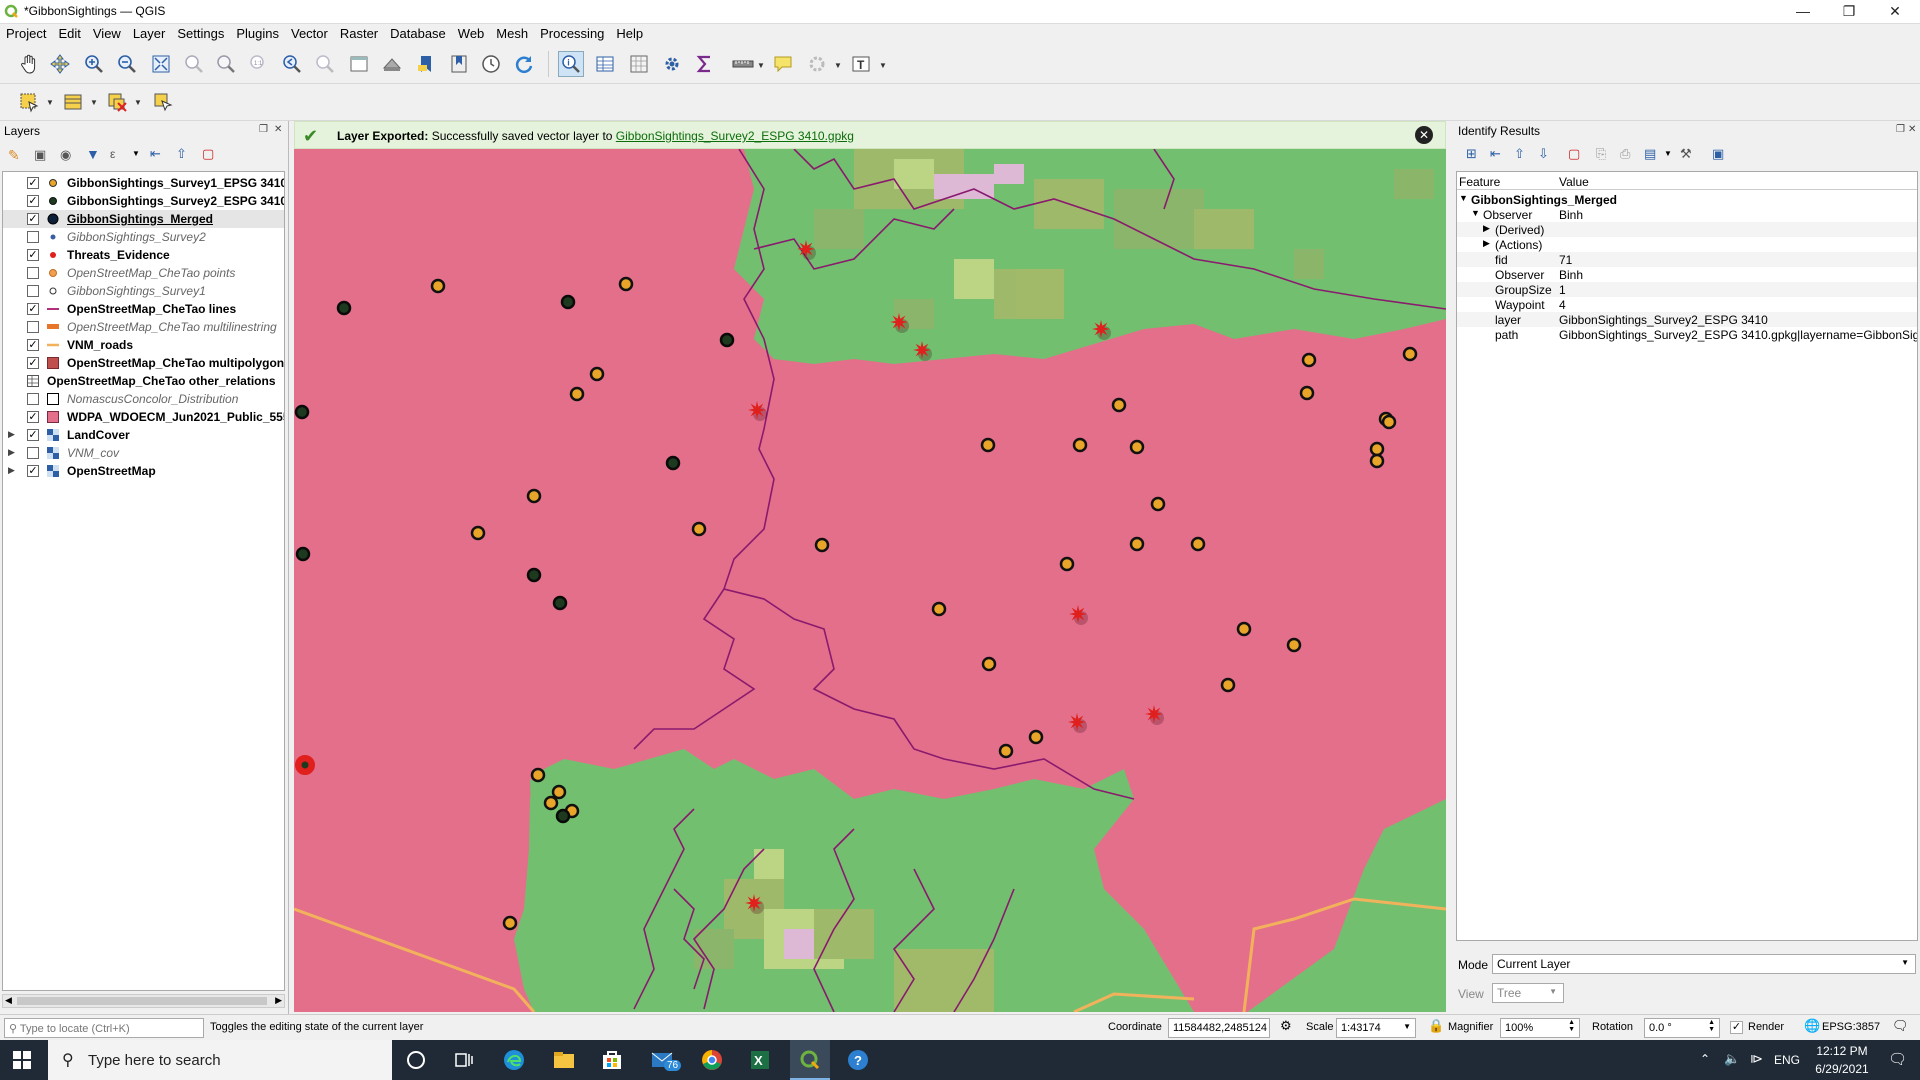  What do you see at coordinates (259, 64) in the screenshot?
I see `zoom-native-button: 1:1` at bounding box center [259, 64].